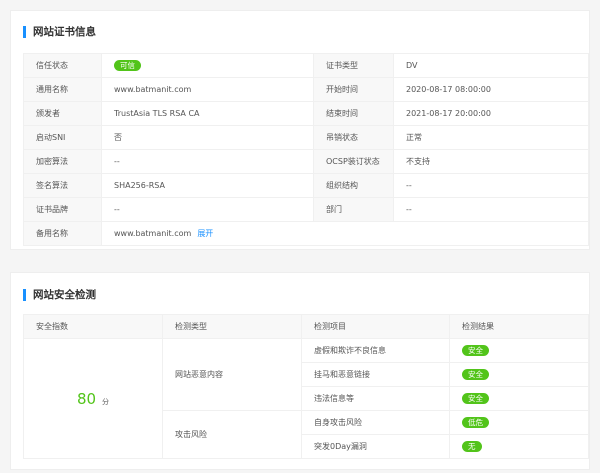  I want to click on field-value: 否, so click(118, 137).